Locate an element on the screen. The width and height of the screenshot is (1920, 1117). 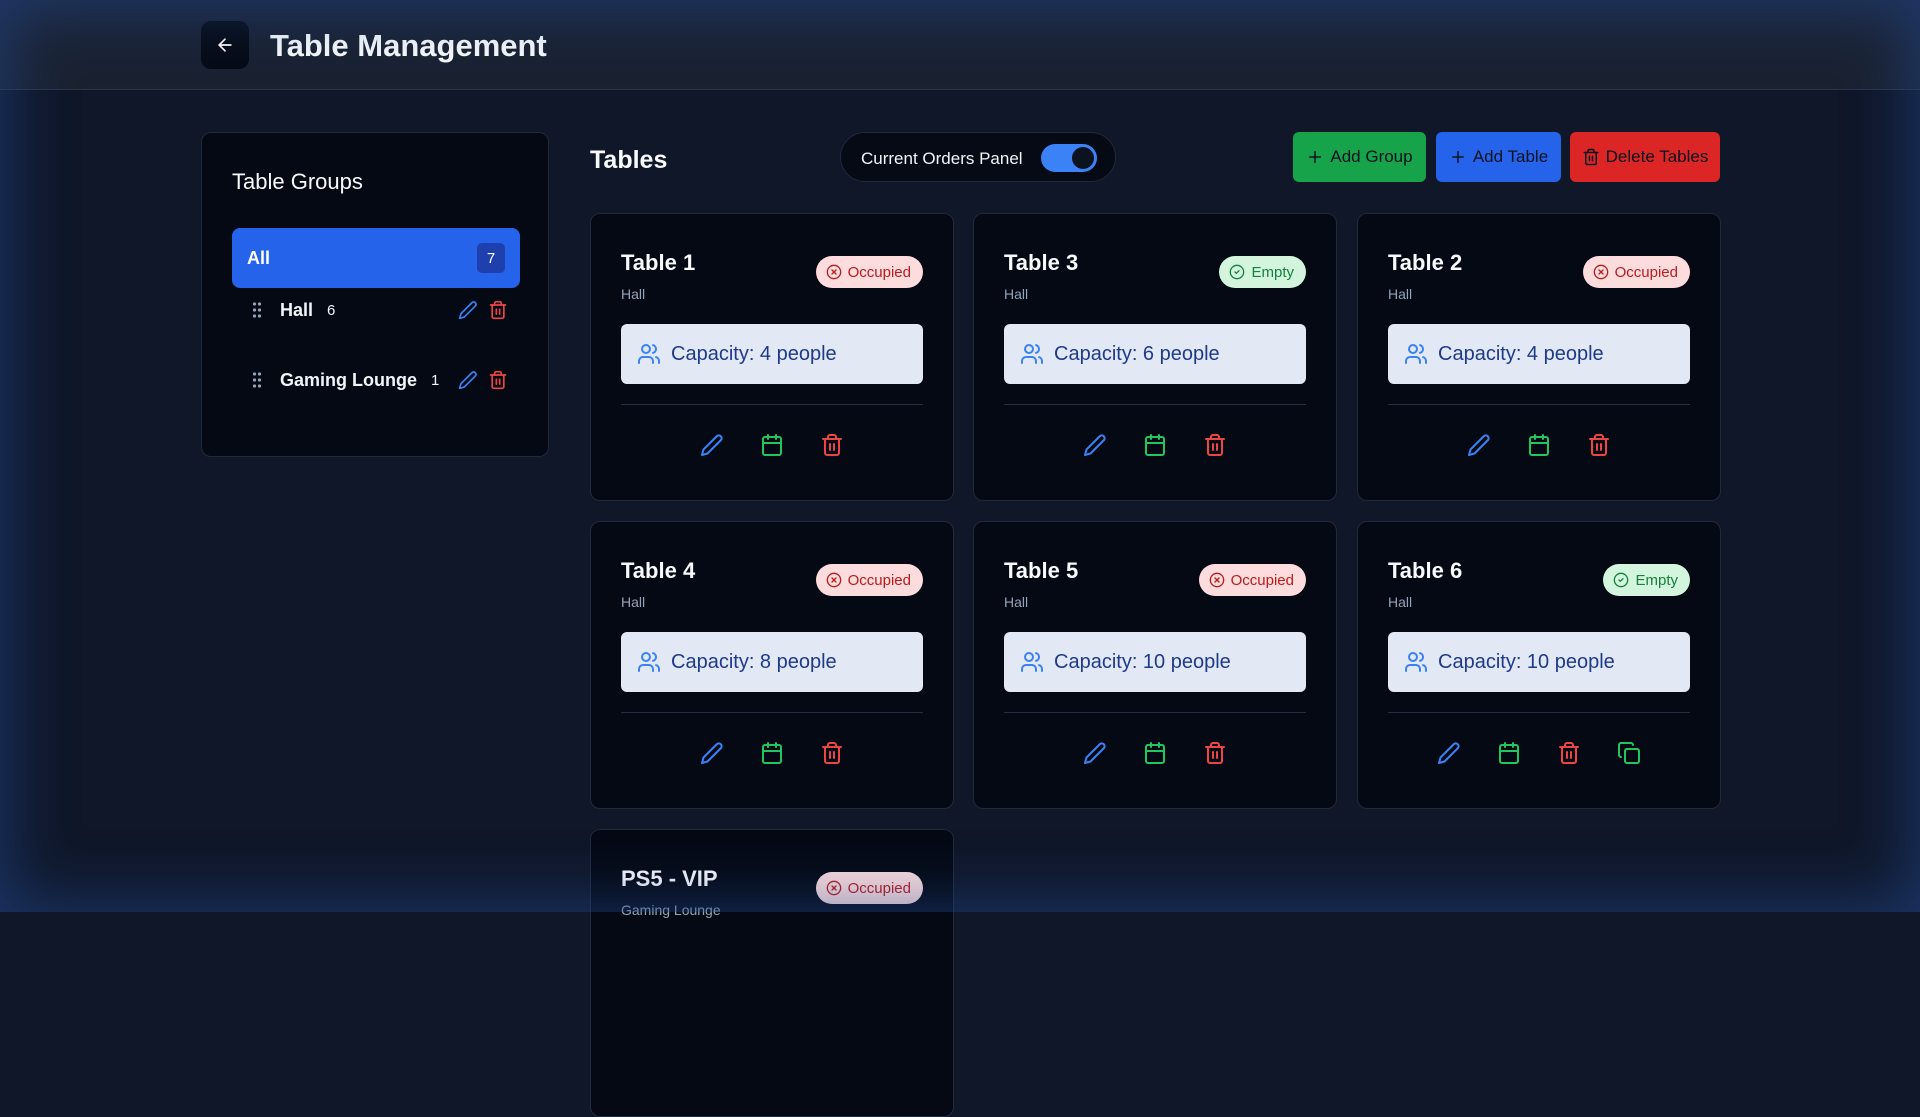
tables-title: Tables is located at coordinates (629, 160).